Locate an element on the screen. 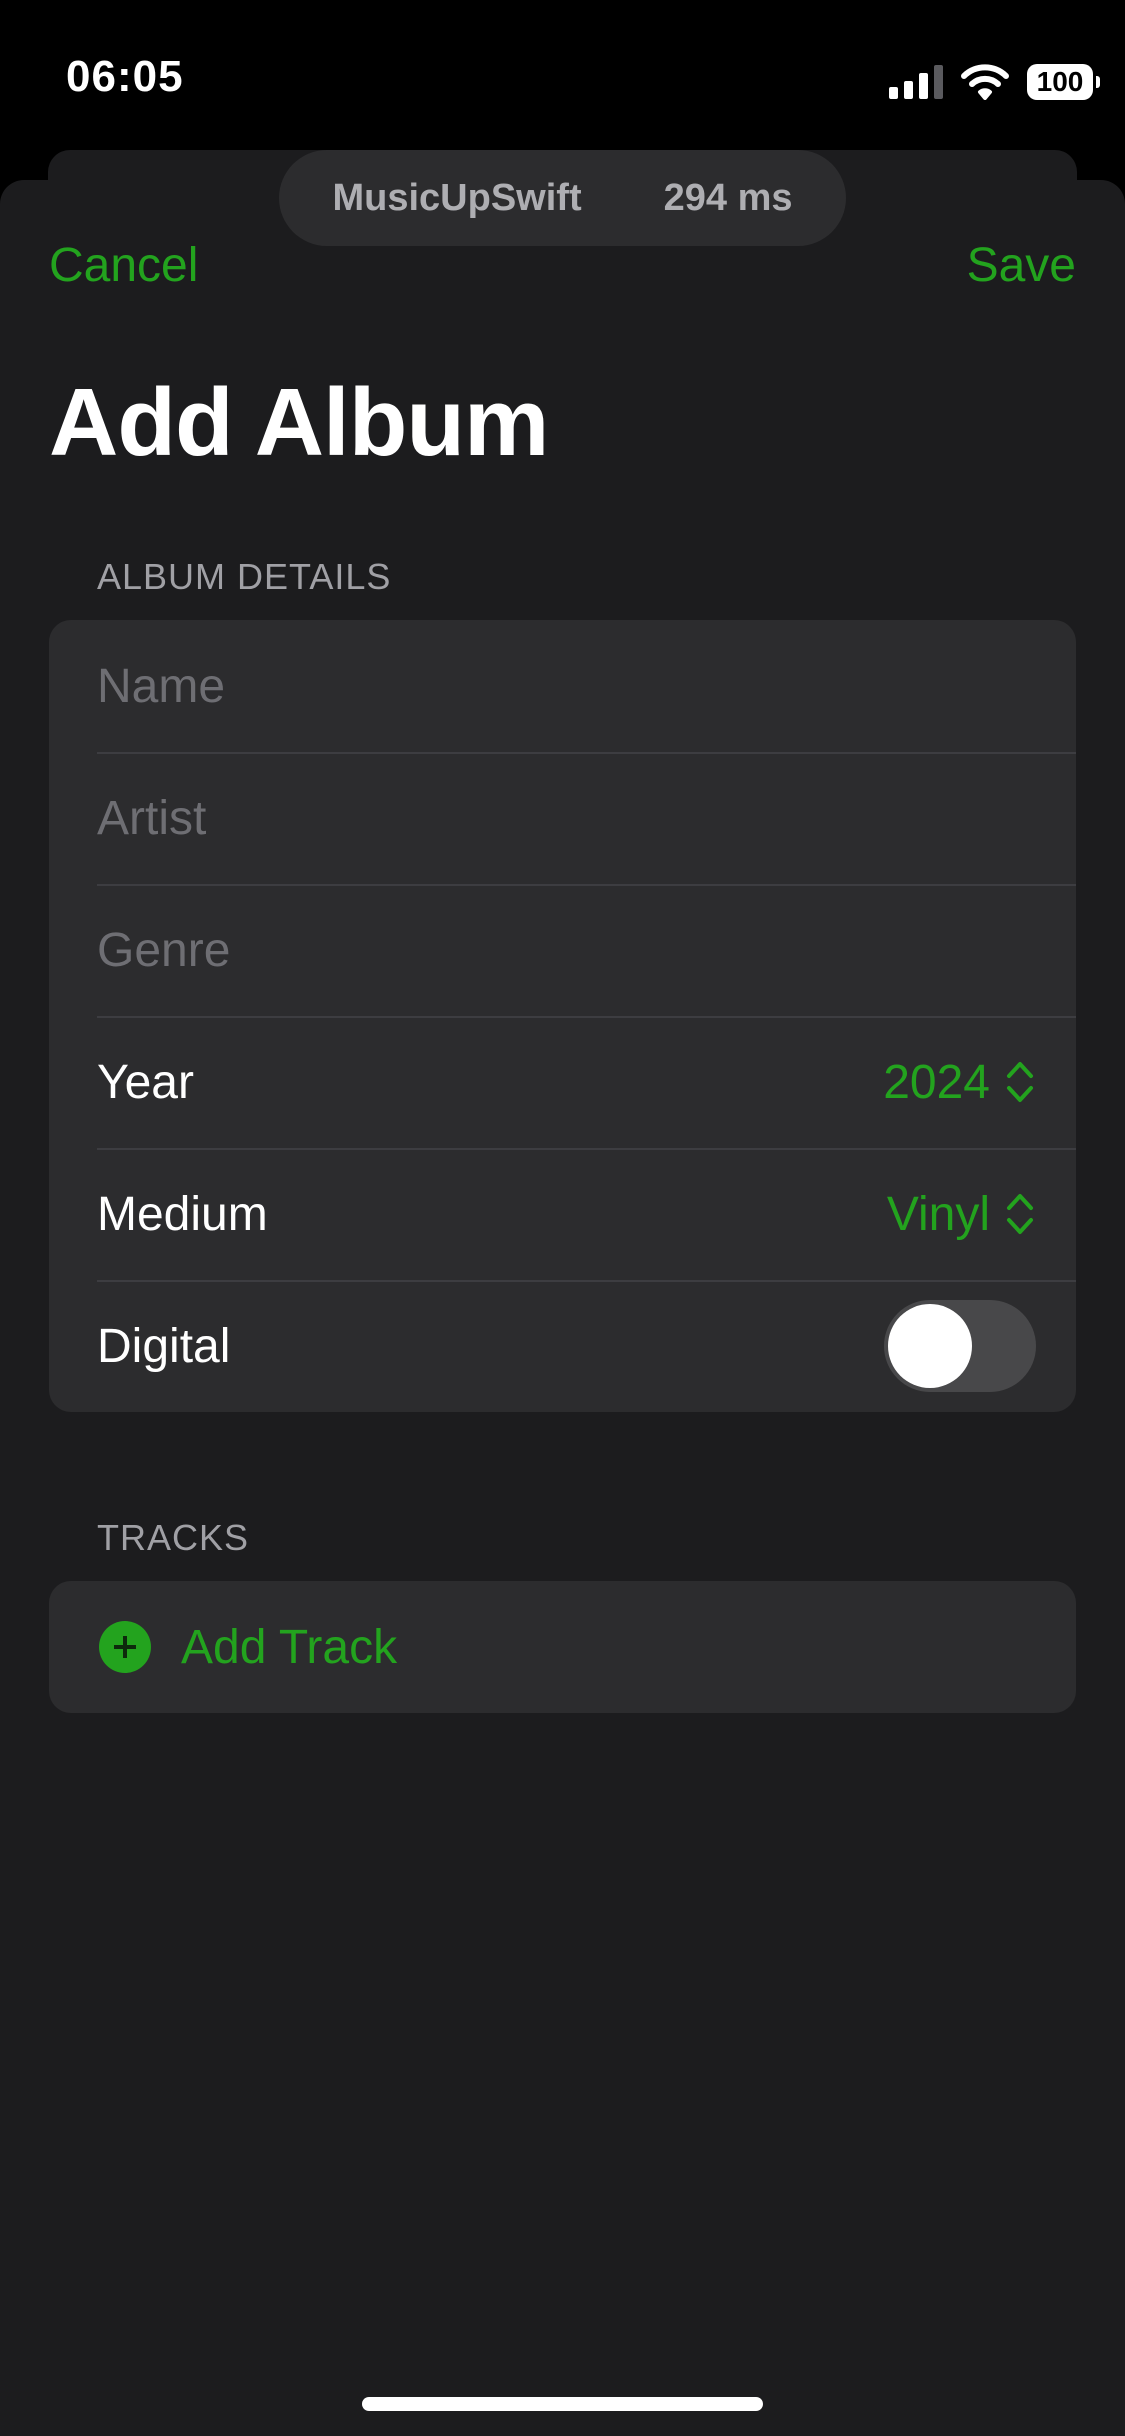 Image resolution: width=1125 pixels, height=2436 pixels. battery-icon: 100 is located at coordinates (1063, 82).